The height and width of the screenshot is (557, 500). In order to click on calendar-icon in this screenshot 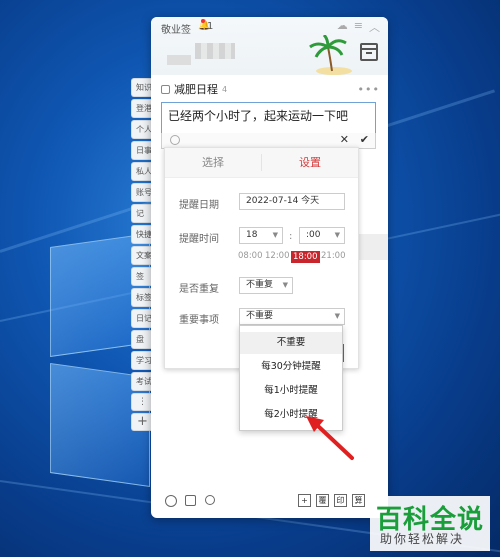, I will do `click(369, 52)`.